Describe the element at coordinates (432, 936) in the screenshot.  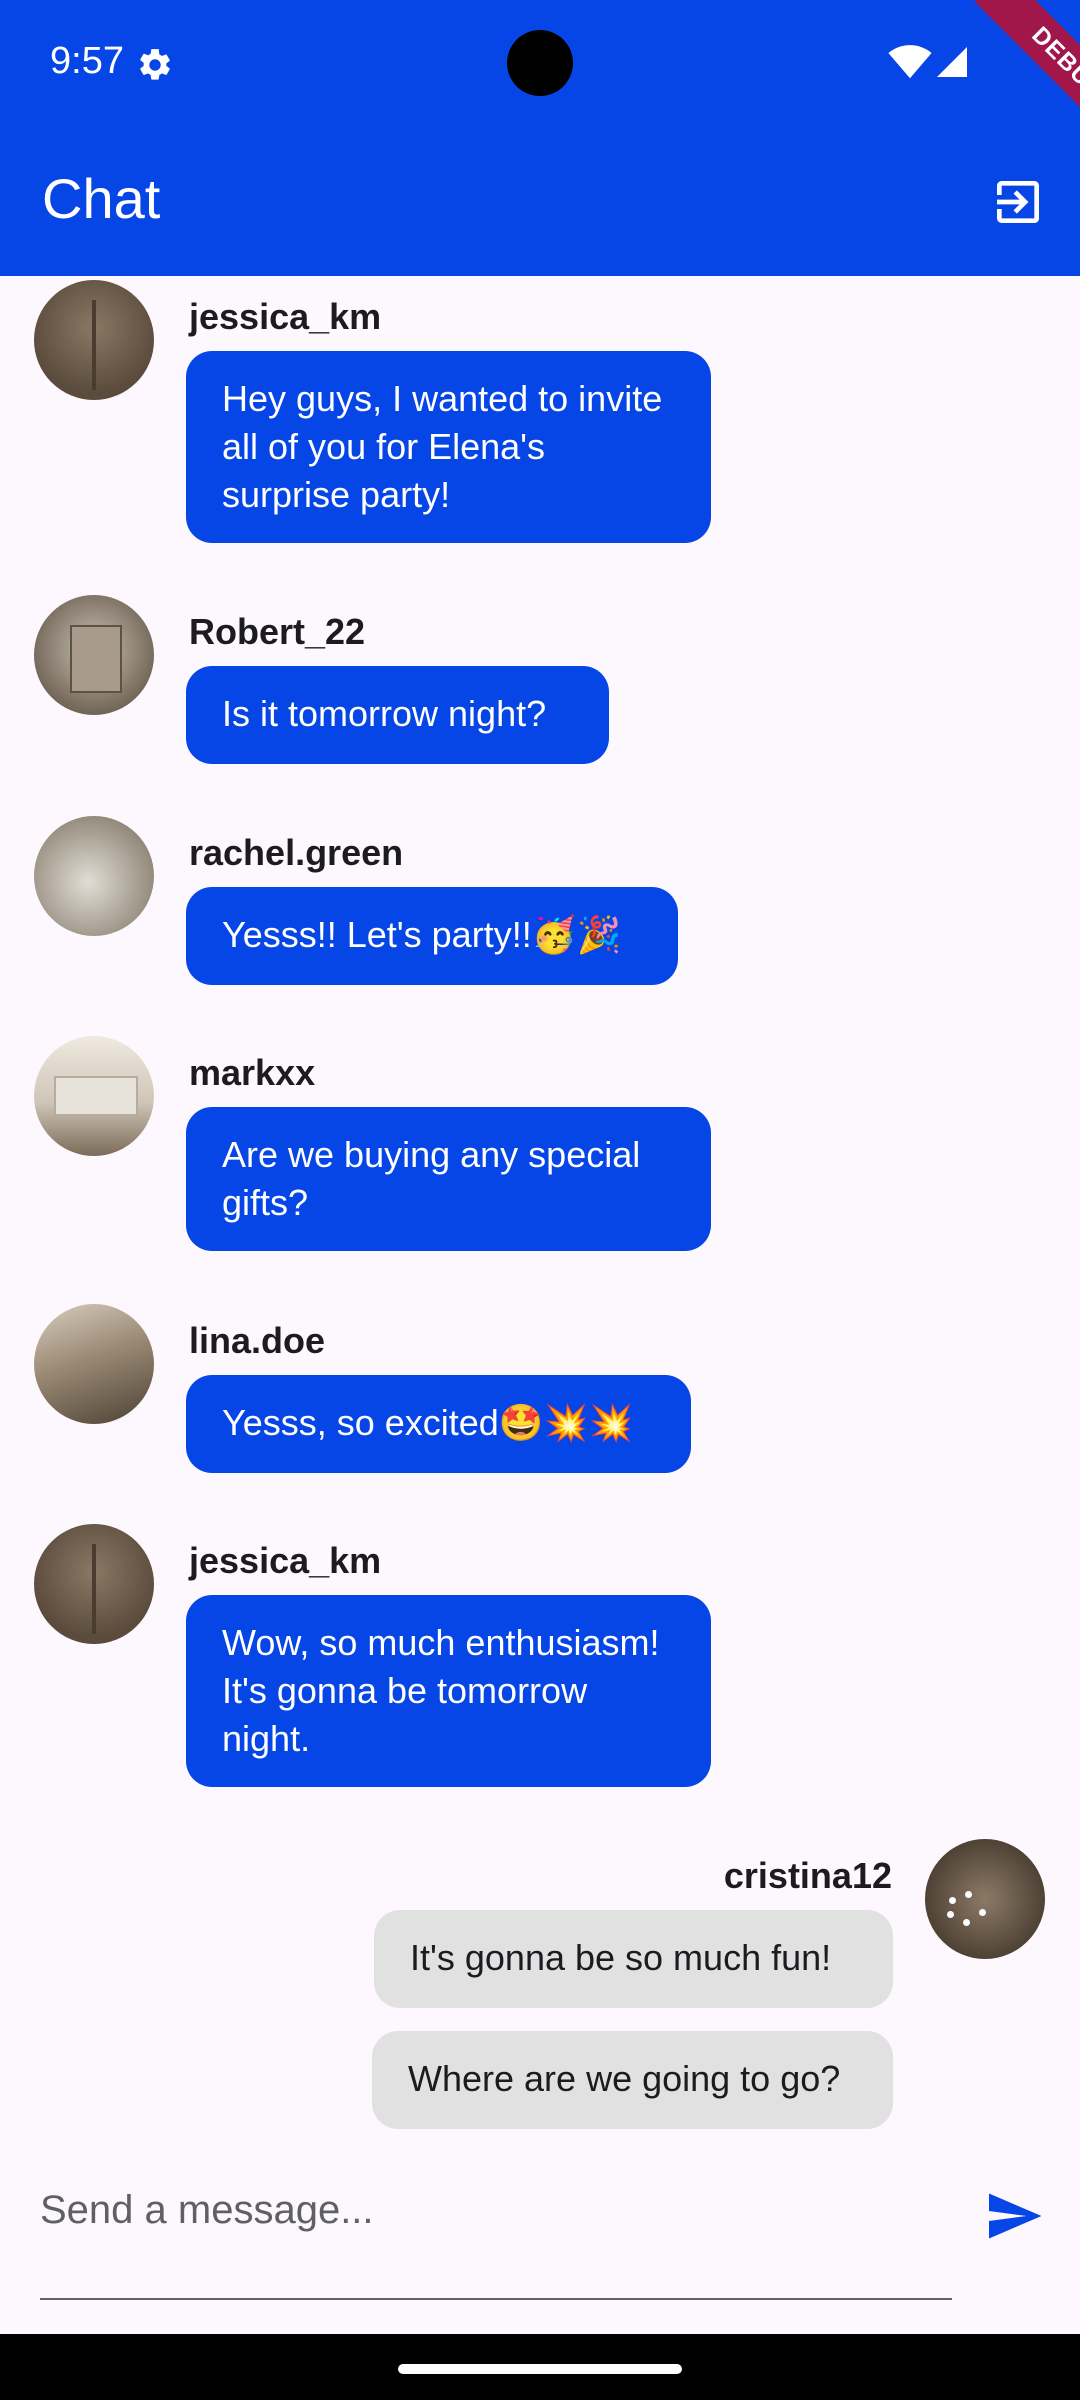
I see `message-bubble: Yesss!! Let's party!!🥳🎉` at that location.